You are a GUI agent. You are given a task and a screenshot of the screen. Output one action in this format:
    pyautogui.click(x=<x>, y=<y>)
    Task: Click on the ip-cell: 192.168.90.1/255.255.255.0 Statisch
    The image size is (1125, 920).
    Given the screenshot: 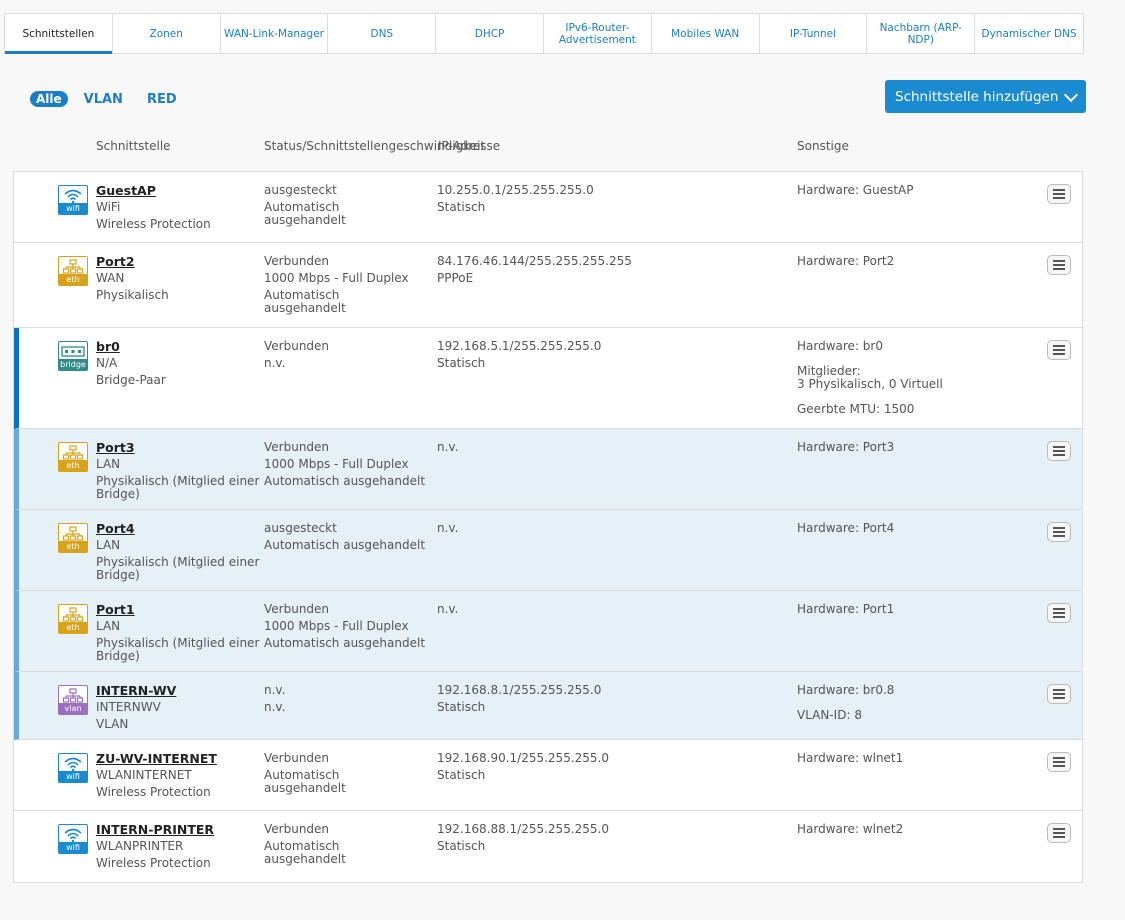 What is the action you would take?
    pyautogui.click(x=547, y=767)
    